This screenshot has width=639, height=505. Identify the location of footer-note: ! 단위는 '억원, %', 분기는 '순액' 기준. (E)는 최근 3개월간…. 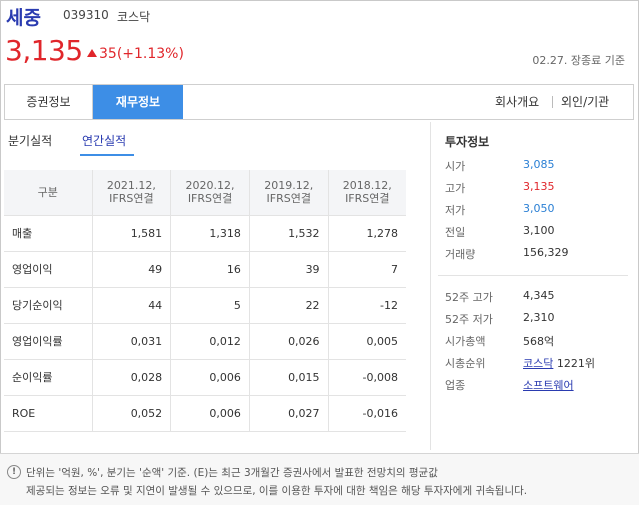
(319, 479).